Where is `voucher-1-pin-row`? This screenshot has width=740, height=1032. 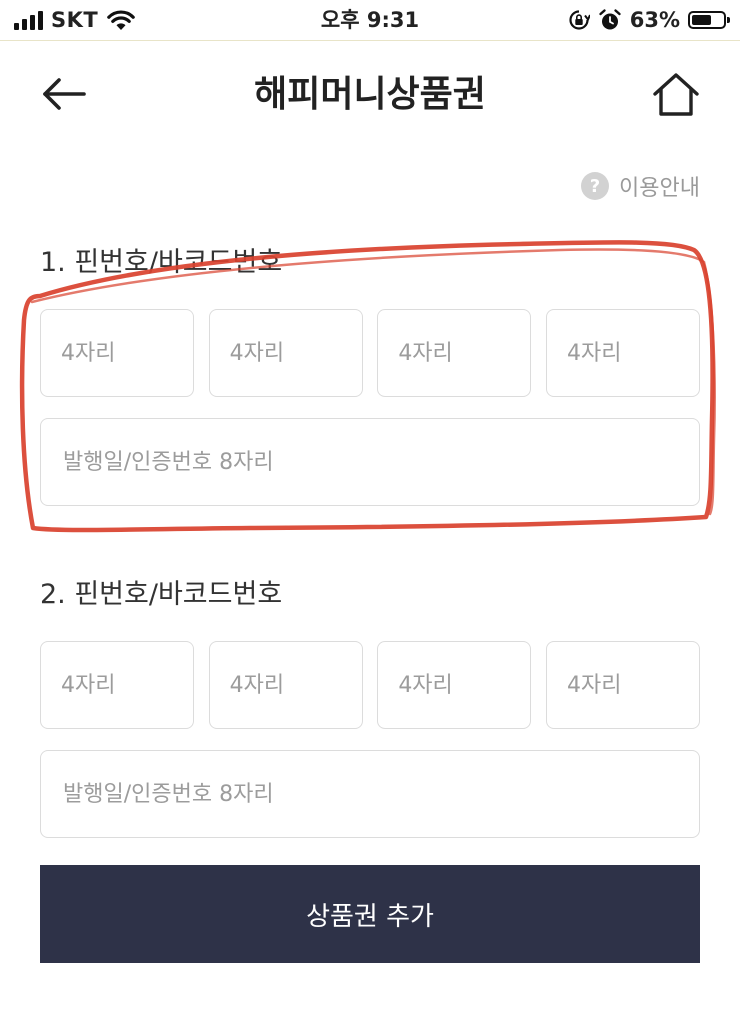 voucher-1-pin-row is located at coordinates (370, 353).